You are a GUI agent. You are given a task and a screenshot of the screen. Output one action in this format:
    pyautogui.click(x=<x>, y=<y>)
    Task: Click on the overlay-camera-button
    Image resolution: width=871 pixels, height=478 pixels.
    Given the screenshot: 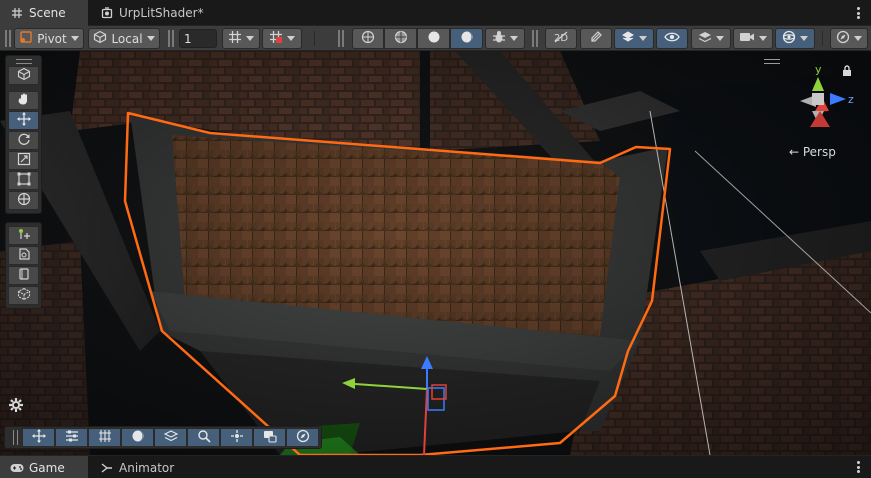 What is the action you would take?
    pyautogui.click(x=269, y=437)
    